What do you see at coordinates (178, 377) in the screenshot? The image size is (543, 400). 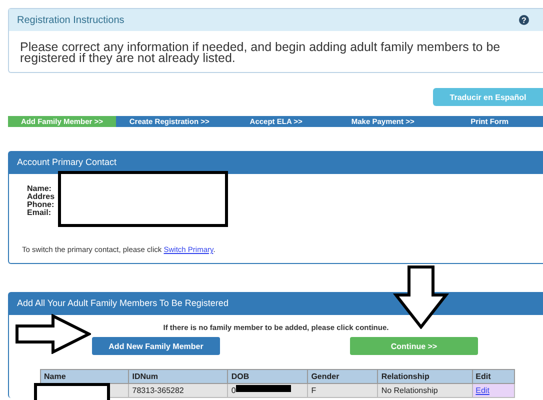 I see `column-header: IDNum` at bounding box center [178, 377].